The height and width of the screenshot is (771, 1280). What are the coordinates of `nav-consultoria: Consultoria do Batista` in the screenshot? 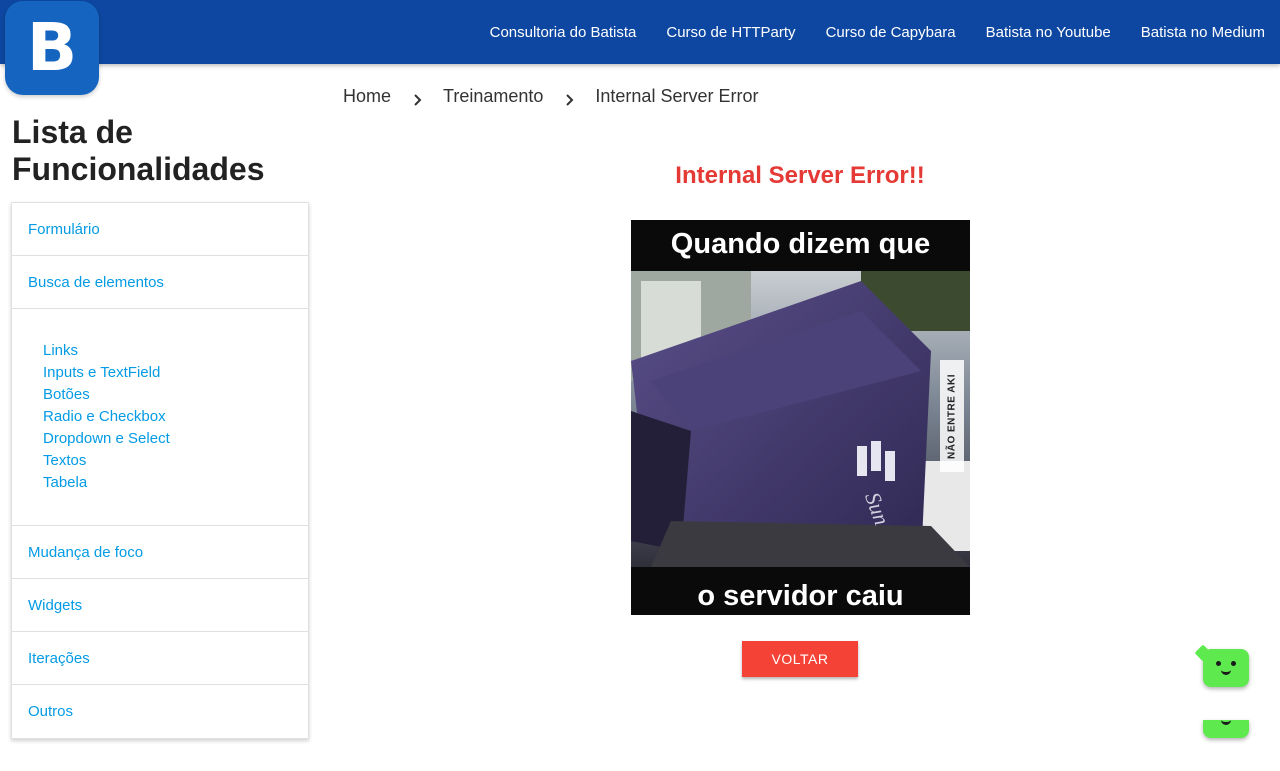 It's located at (563, 32).